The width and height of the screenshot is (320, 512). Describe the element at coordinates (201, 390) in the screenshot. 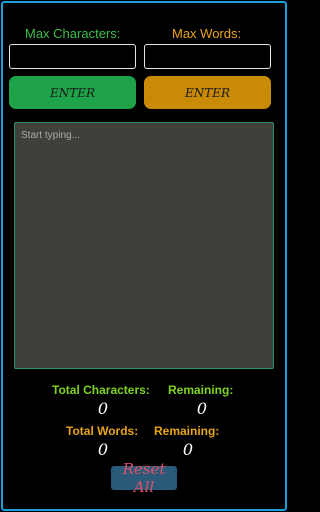

I see `remaining-characters-label: Remaining:` at that location.